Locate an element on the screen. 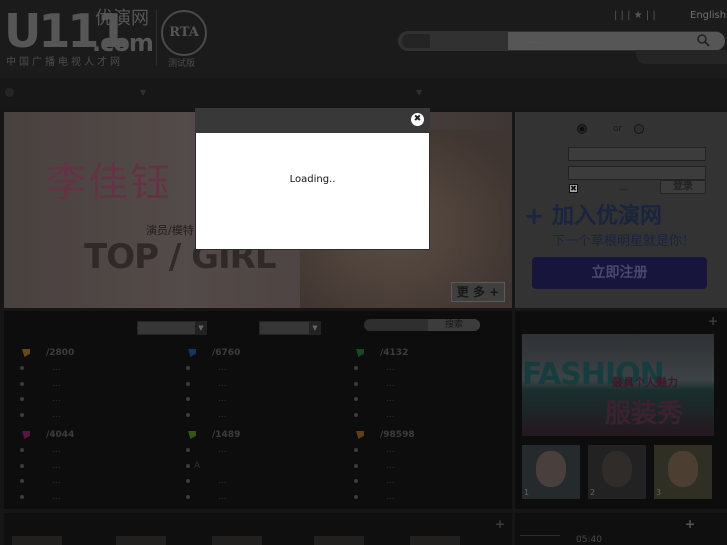 This screenshot has height=545, width=727. dialog-header is located at coordinates (312, 120).